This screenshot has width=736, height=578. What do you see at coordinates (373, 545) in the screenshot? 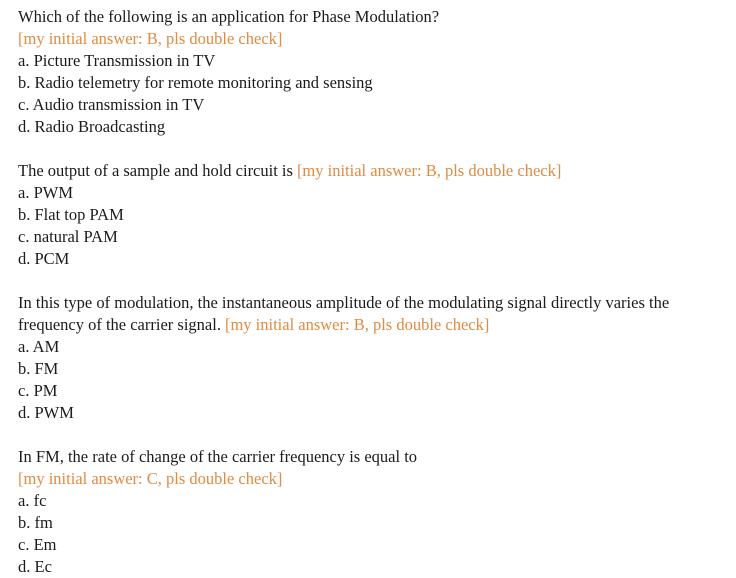
I see `choice-option: c. Em` at bounding box center [373, 545].